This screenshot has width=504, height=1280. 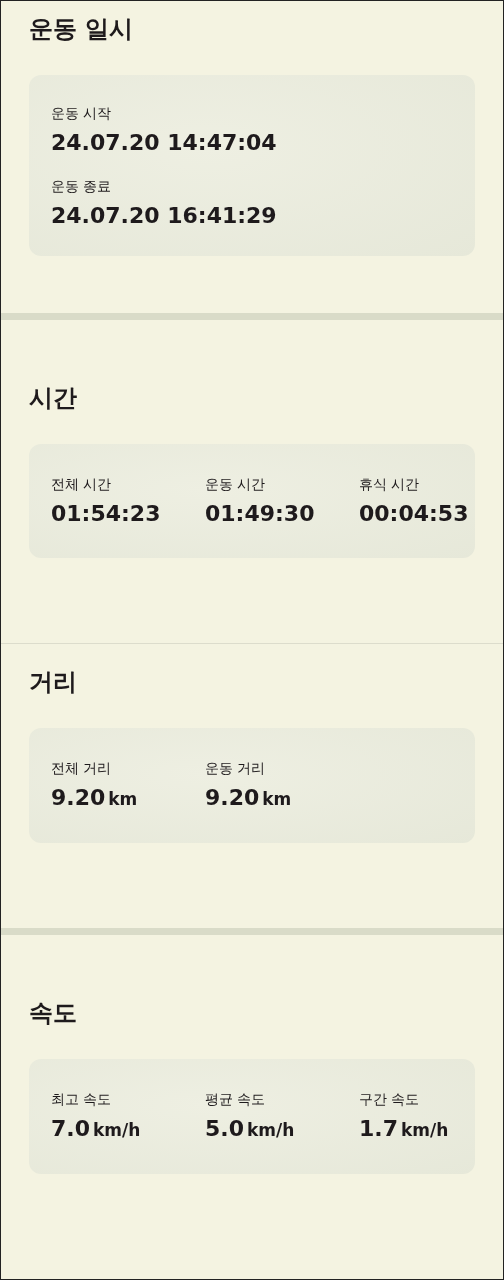 I want to click on stat-value: 1.7 km/h, so click(x=404, y=1129).